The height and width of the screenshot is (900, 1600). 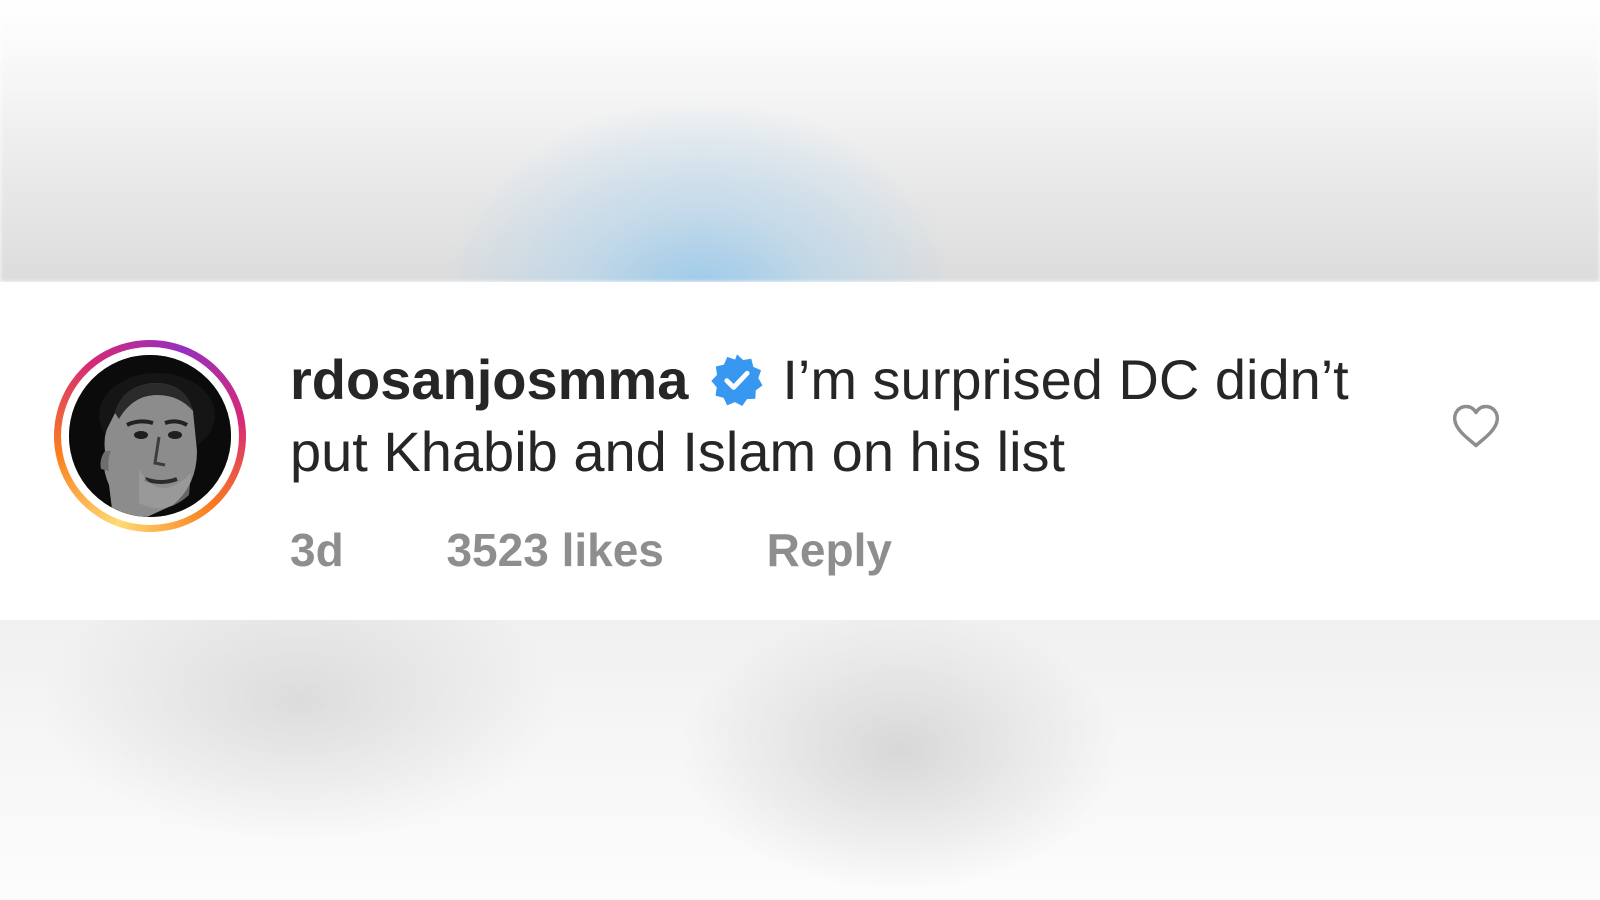 I want to click on comment-time: 3d, so click(x=317, y=550).